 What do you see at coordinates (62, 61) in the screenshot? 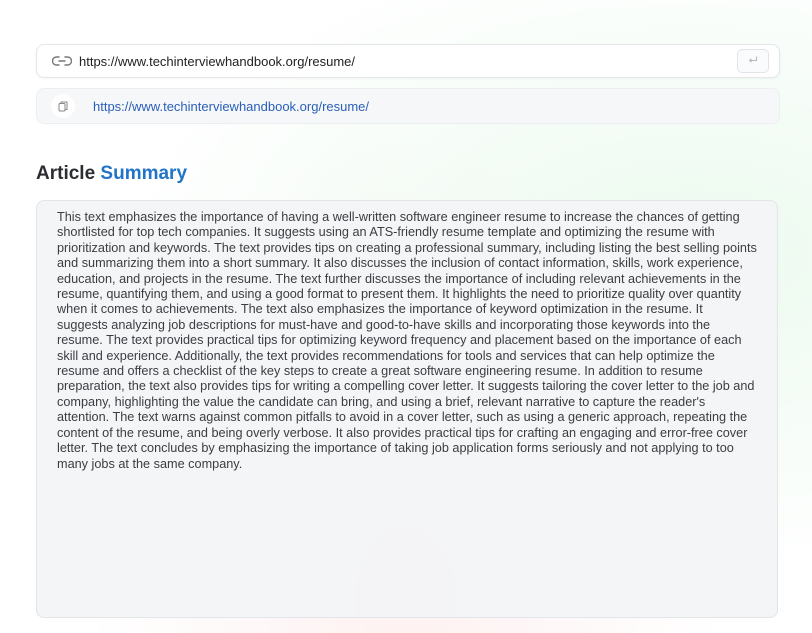
I see `link-icon` at bounding box center [62, 61].